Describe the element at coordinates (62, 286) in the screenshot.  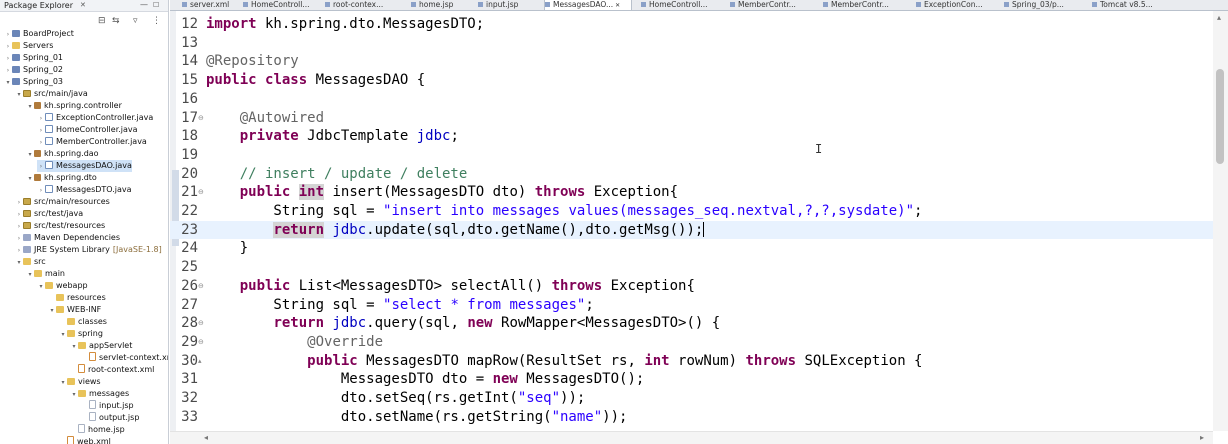
I see `tree-item: ▾ webapp` at that location.